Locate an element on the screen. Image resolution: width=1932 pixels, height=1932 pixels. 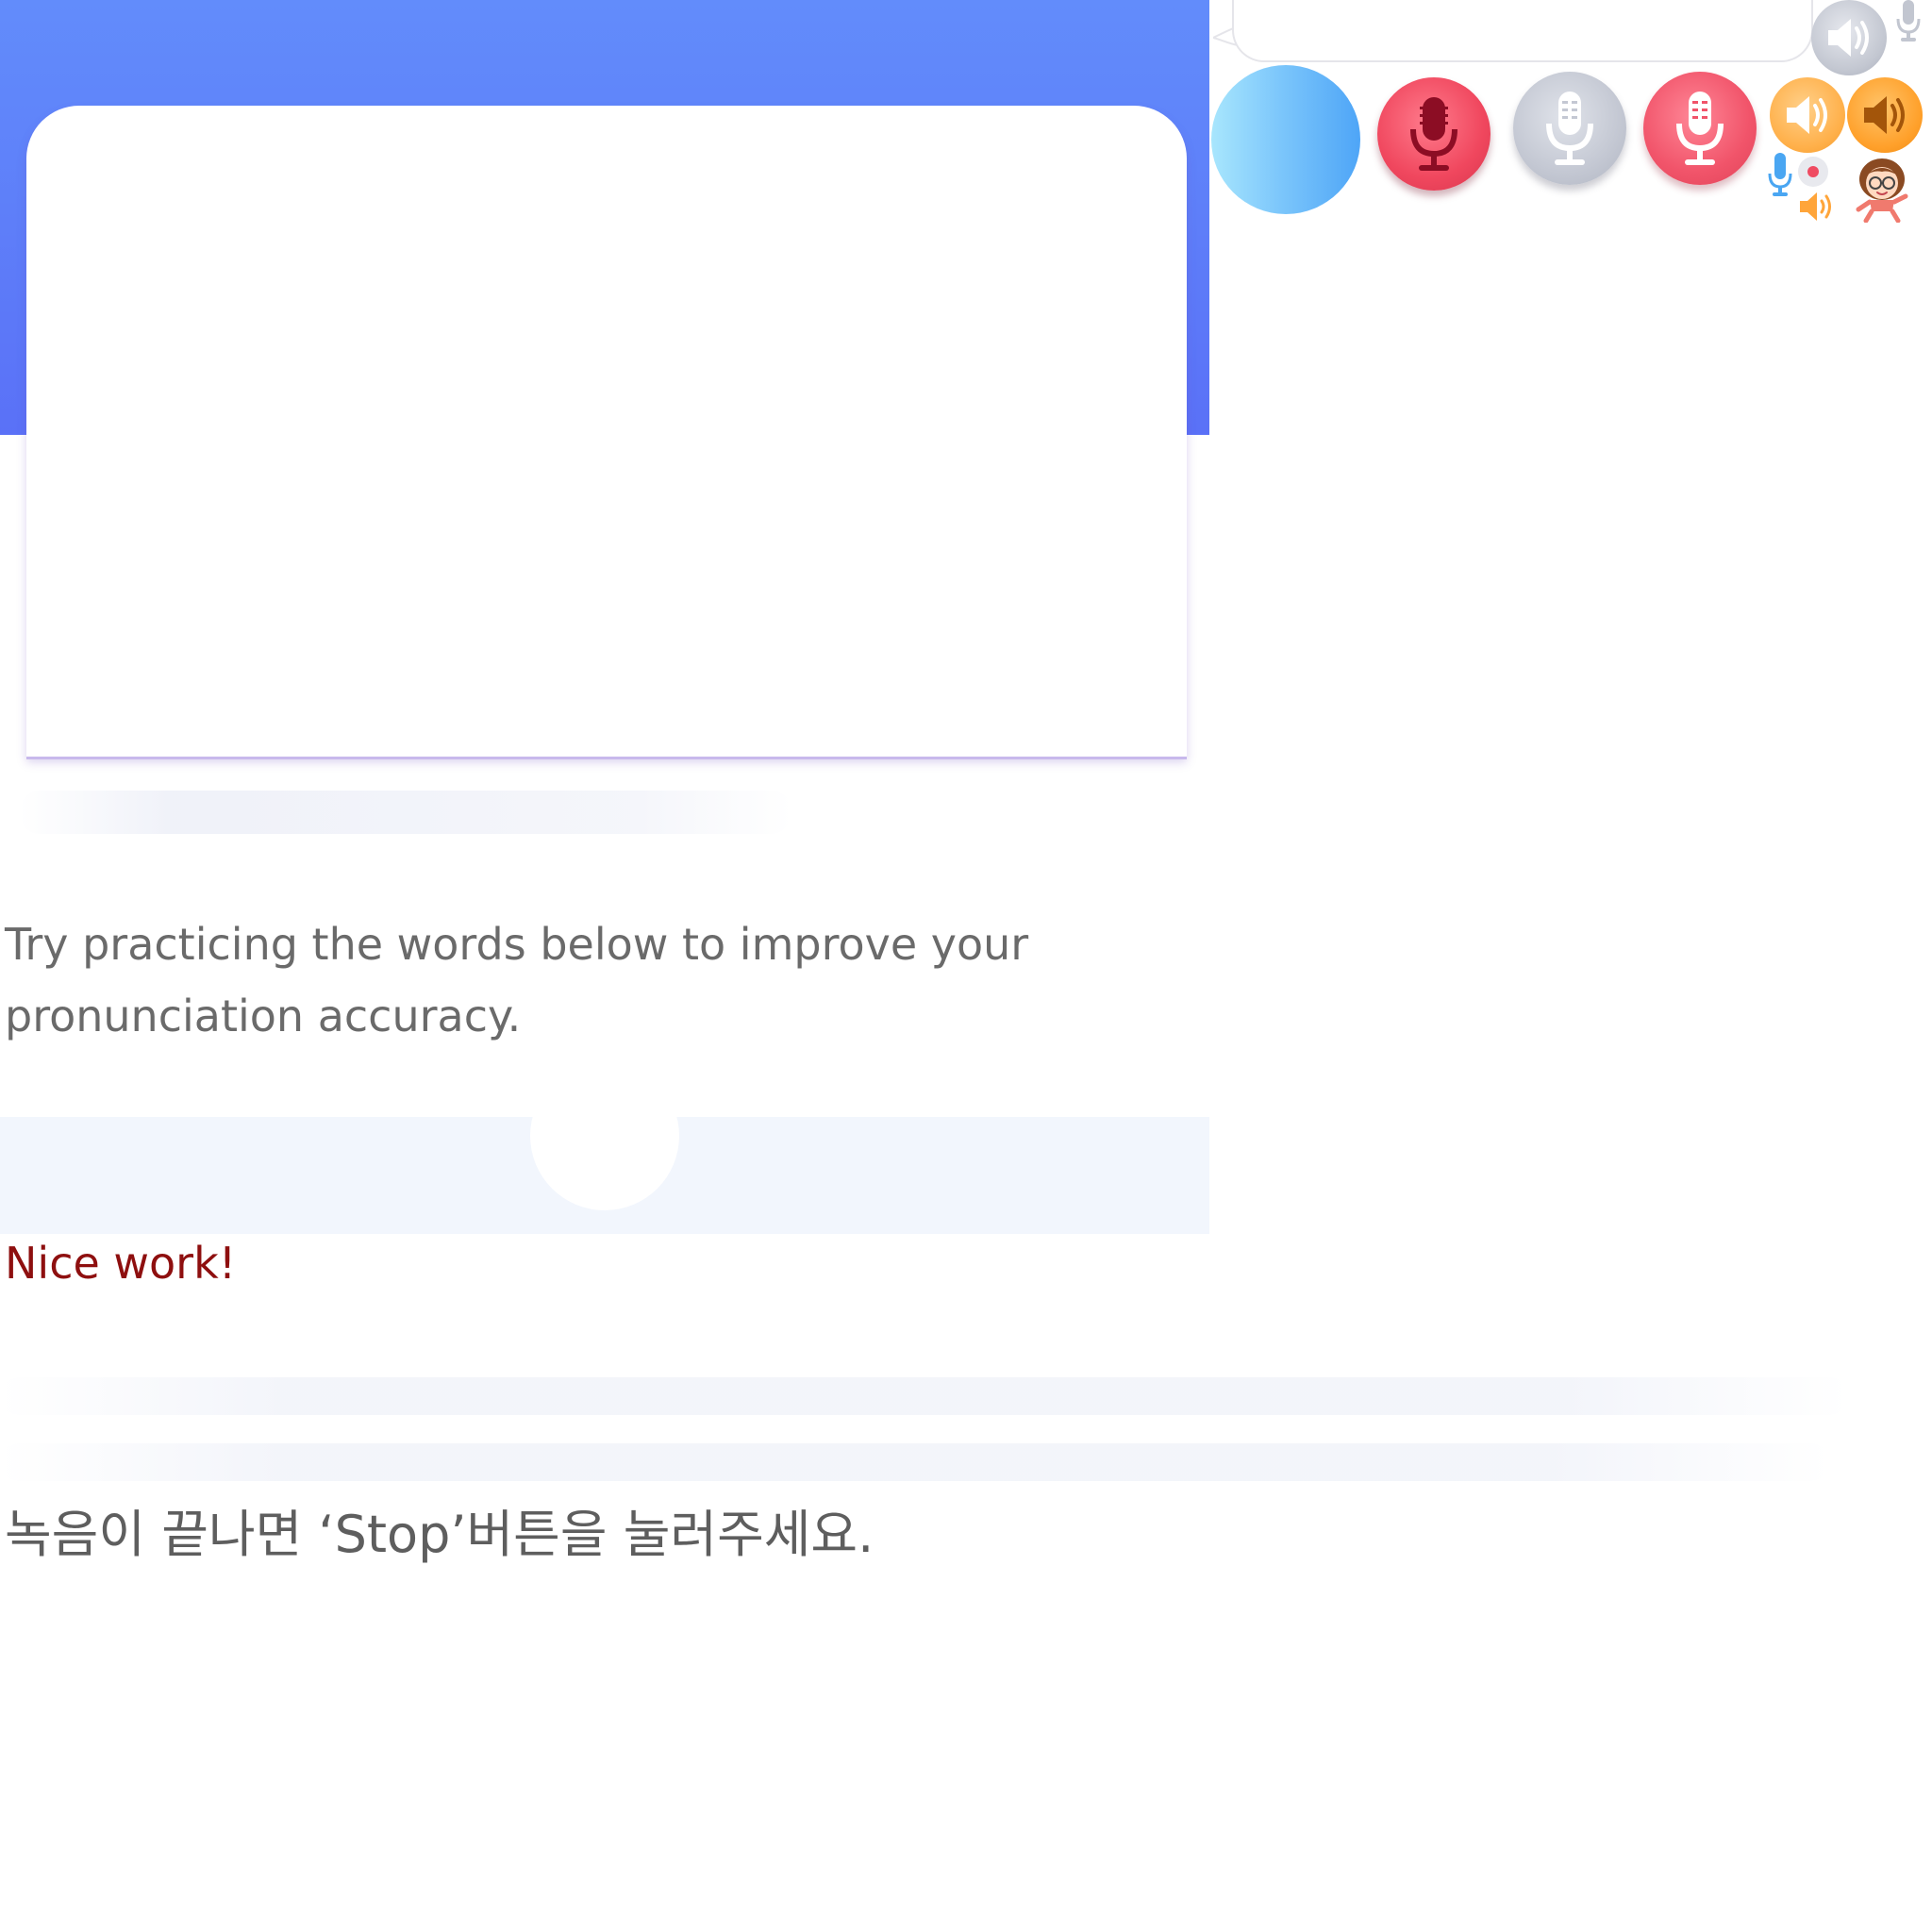
record-dot-icon is located at coordinates (1813, 172).